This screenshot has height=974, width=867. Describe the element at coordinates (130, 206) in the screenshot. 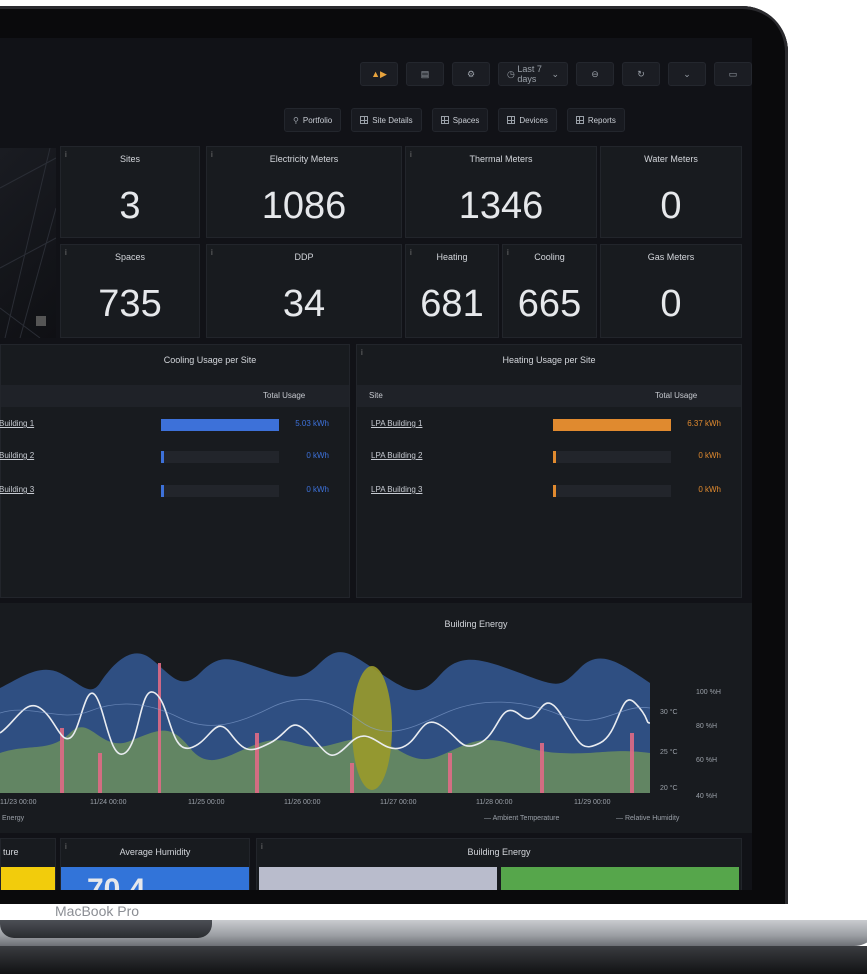

I see `stat-value: 3` at that location.